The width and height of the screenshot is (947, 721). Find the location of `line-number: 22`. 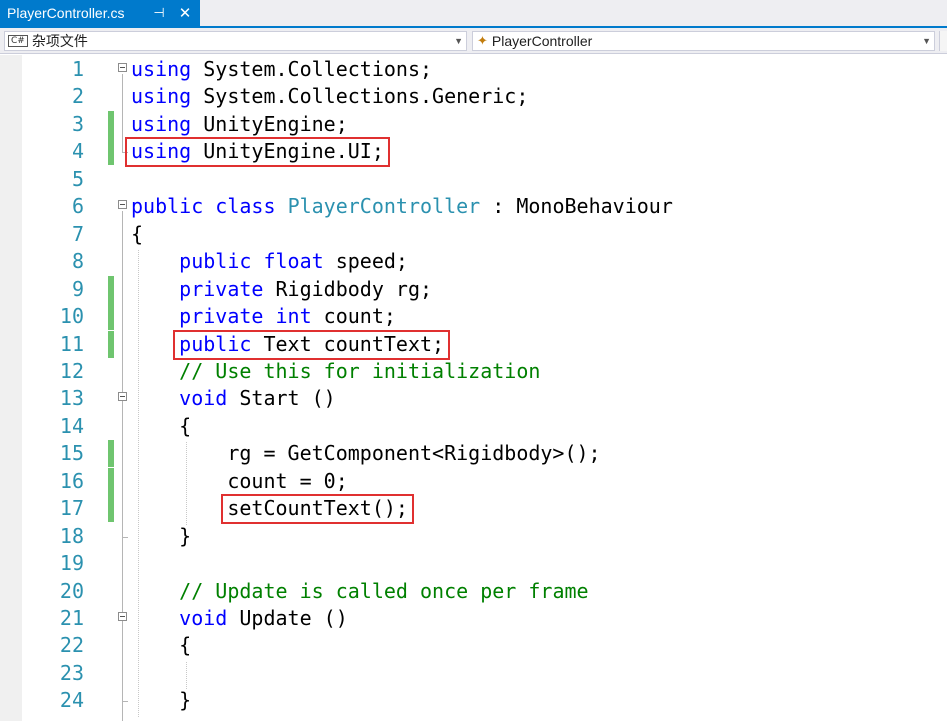

line-number: 22 is located at coordinates (71, 645).